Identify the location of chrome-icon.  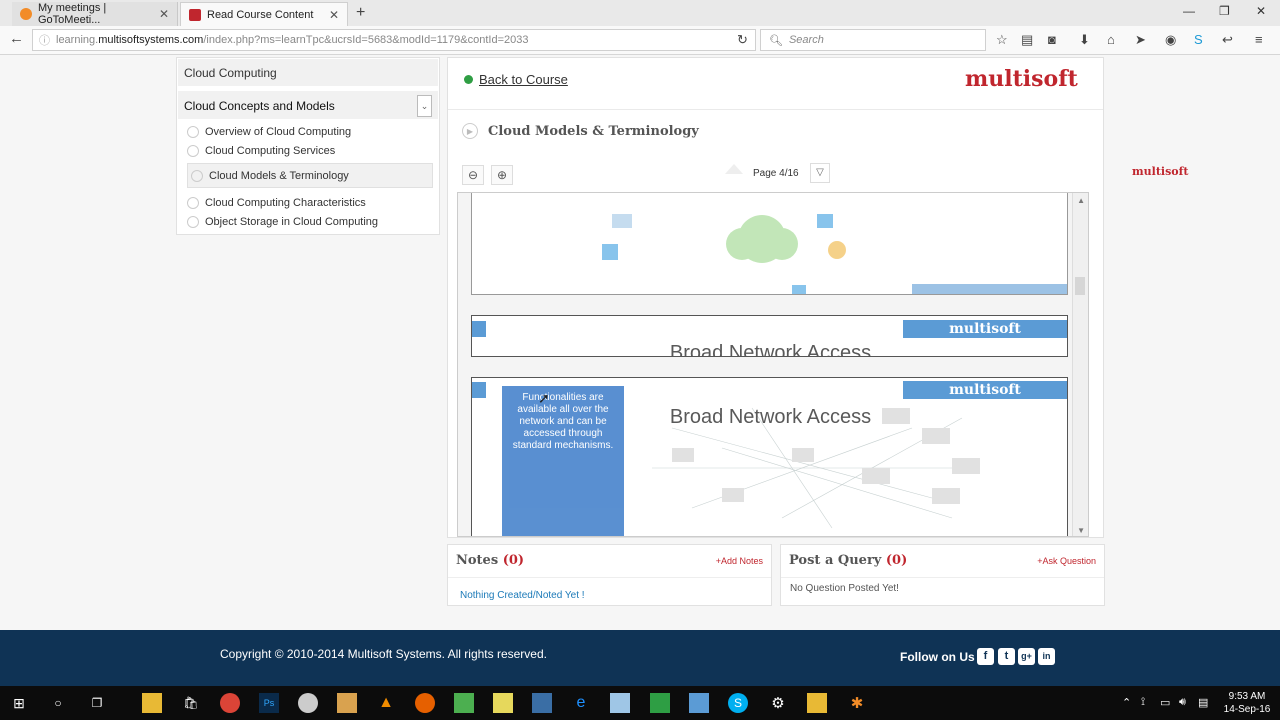
(230, 703).